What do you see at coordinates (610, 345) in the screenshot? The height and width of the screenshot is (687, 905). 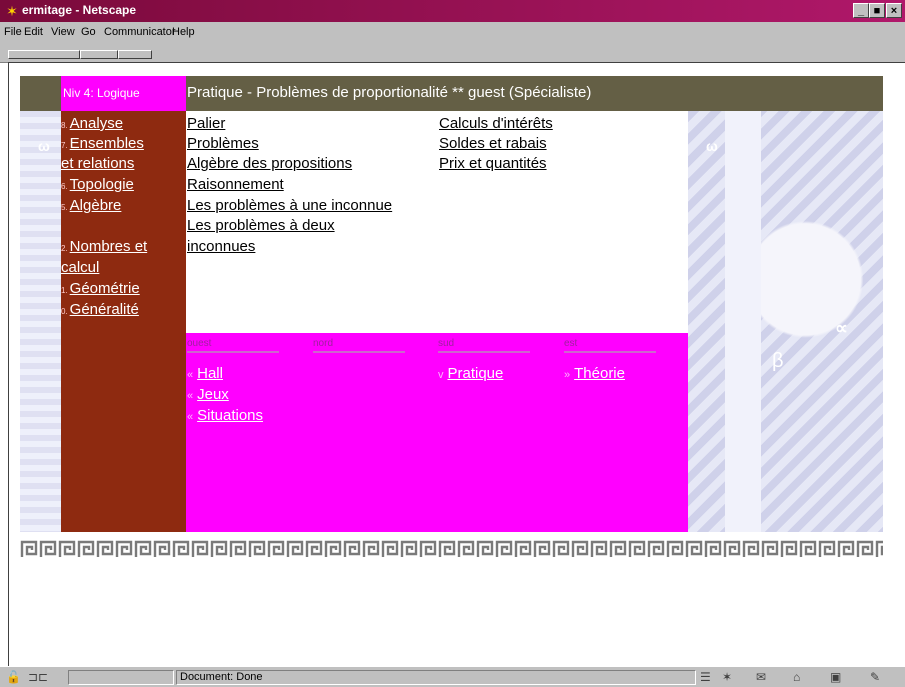 I see `dir-head-est: est` at bounding box center [610, 345].